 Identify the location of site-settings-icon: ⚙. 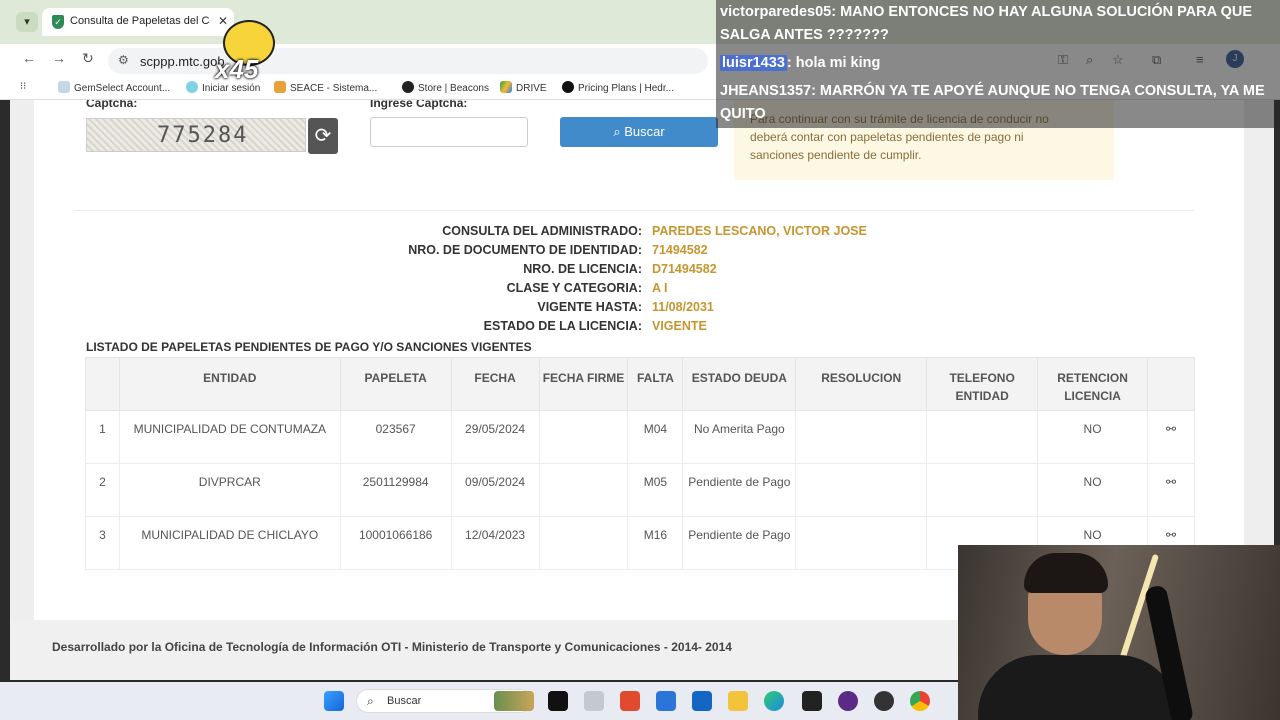
(123, 60).